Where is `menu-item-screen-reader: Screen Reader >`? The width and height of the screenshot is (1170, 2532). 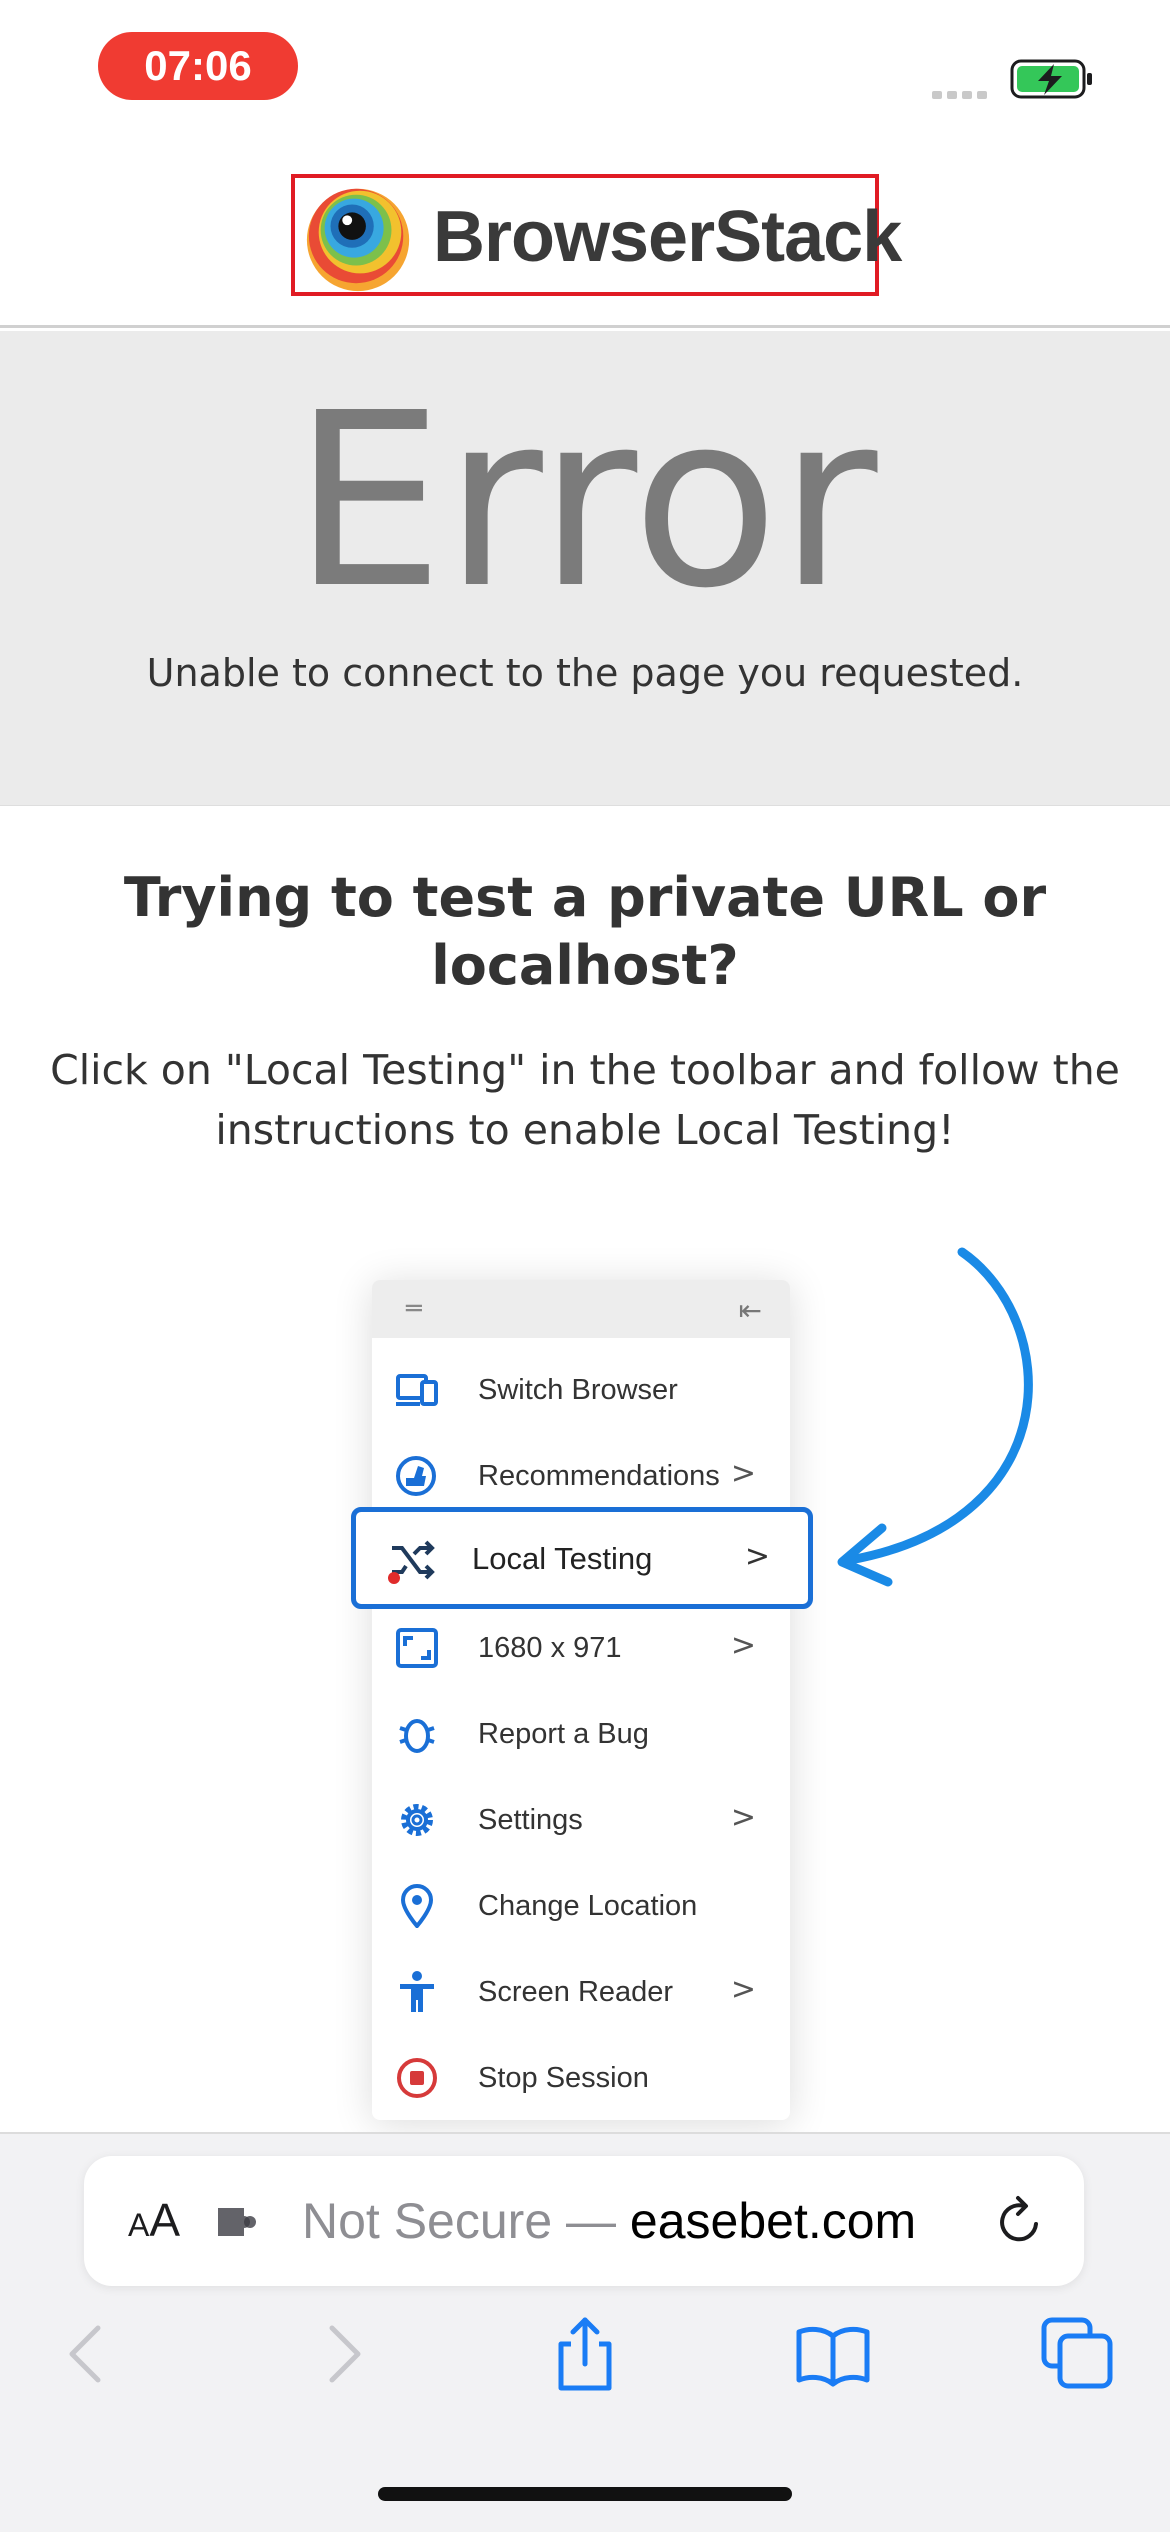 menu-item-screen-reader: Screen Reader > is located at coordinates (581, 1991).